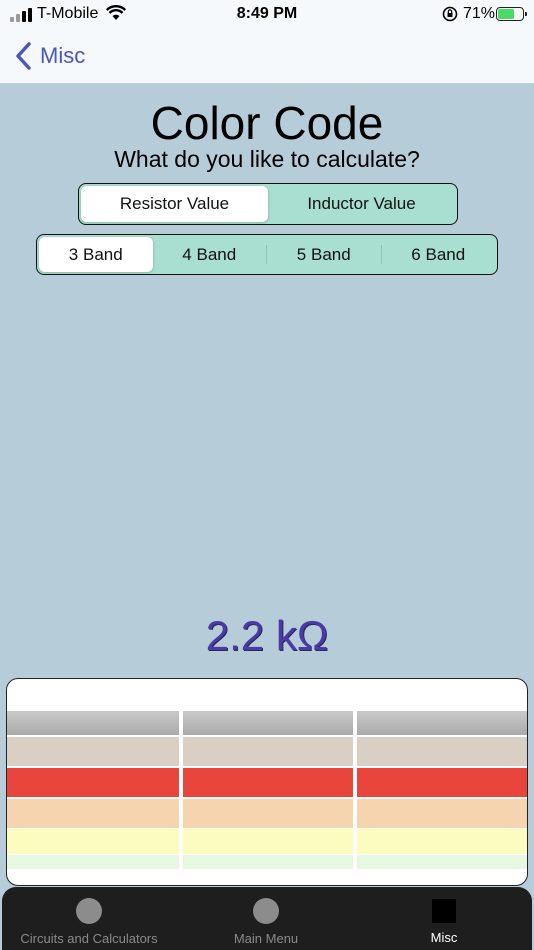 The image size is (534, 950). Describe the element at coordinates (324, 254) in the screenshot. I see `segment-5-band: 5 Band` at that location.